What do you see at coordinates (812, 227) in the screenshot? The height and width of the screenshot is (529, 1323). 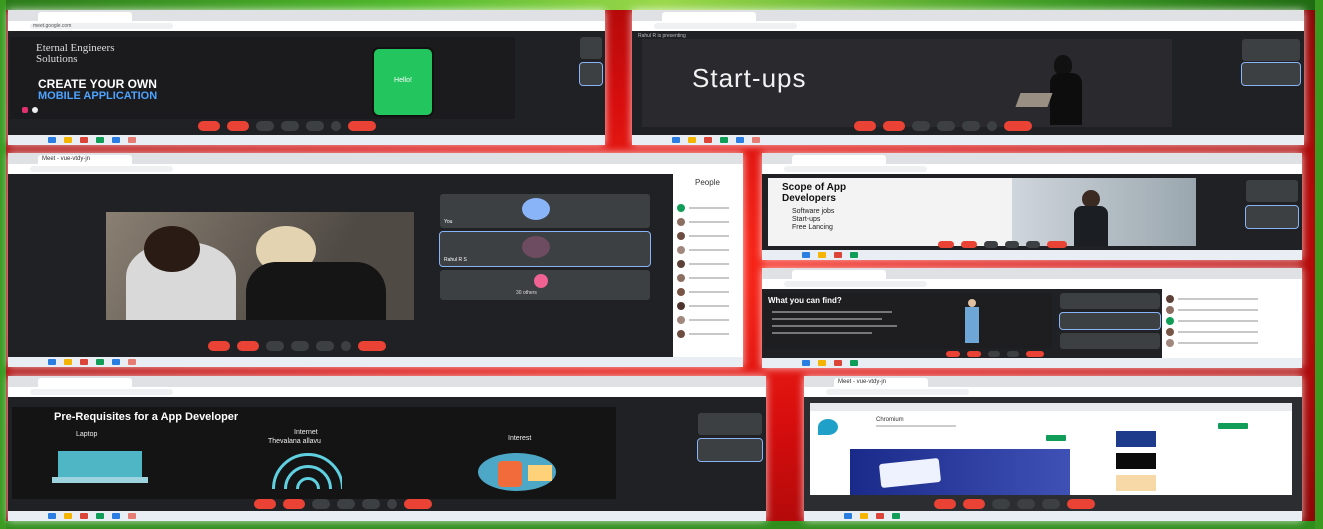 I see `bullet-3: Free Lancing` at bounding box center [812, 227].